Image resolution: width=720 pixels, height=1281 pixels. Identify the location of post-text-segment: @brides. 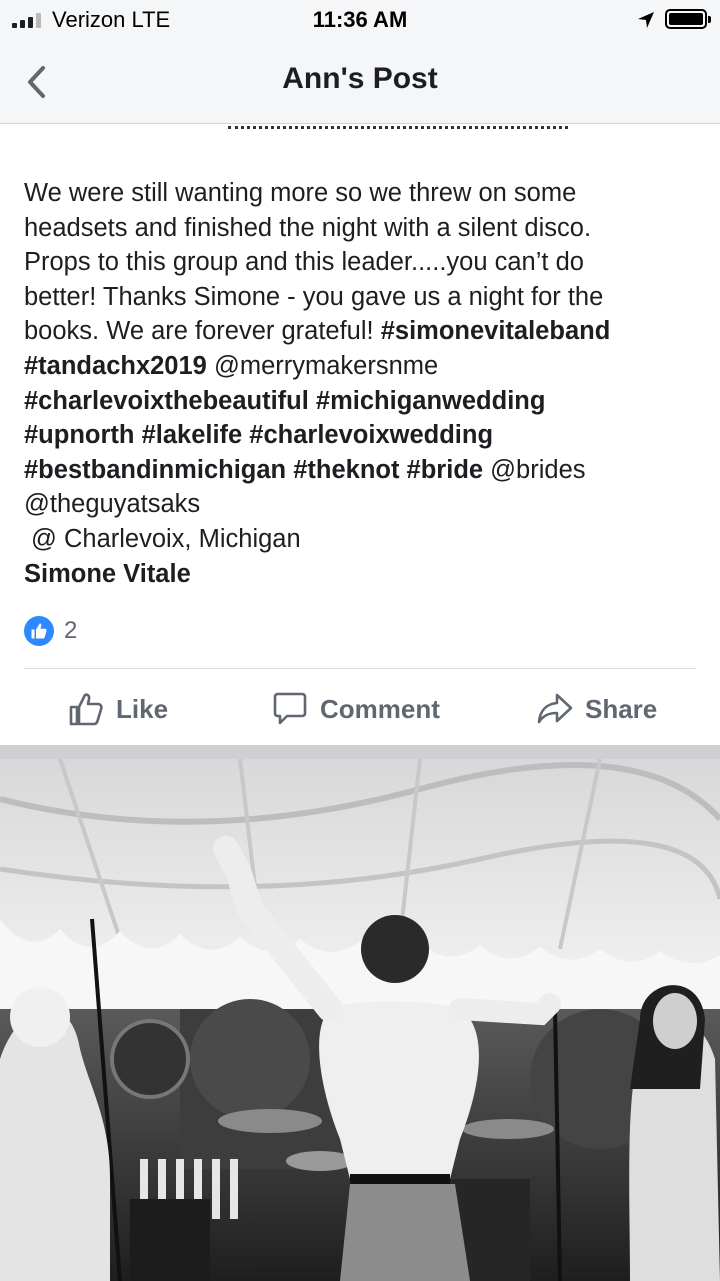
(534, 469).